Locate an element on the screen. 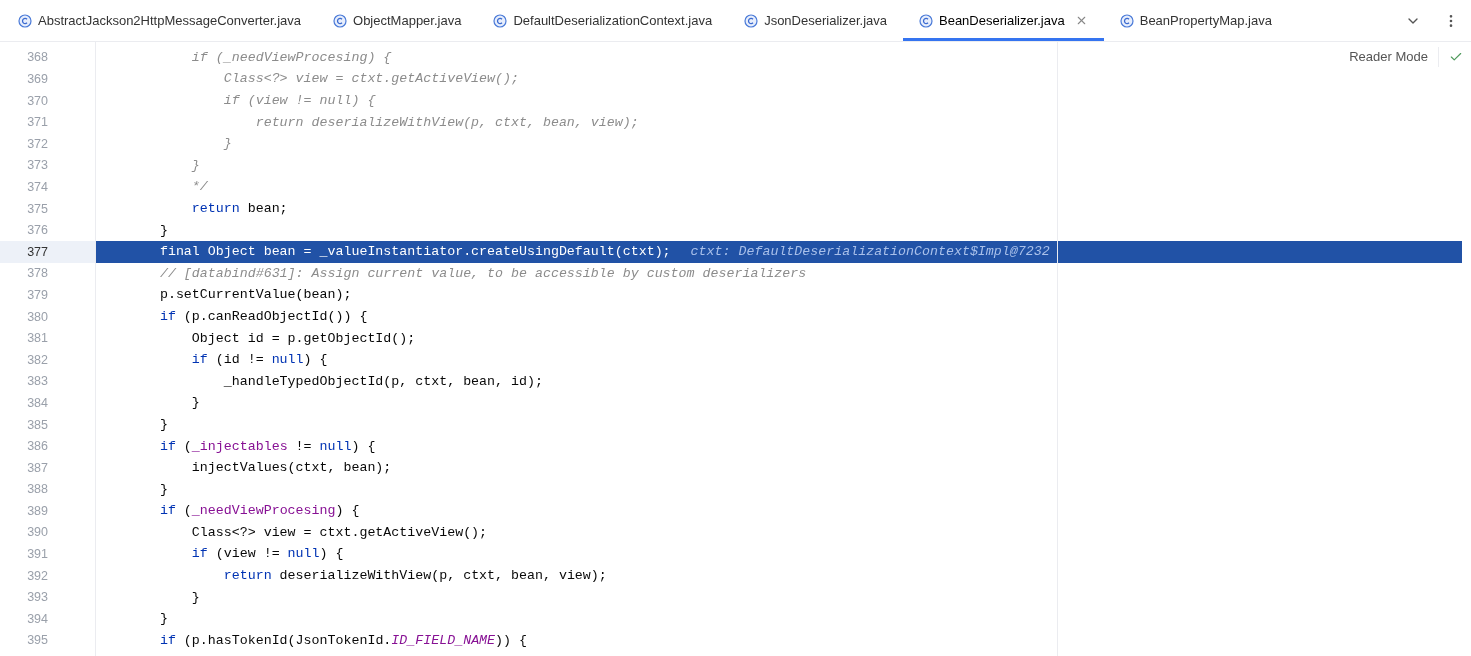 The image size is (1471, 656). line-number: 376 is located at coordinates (37, 231).